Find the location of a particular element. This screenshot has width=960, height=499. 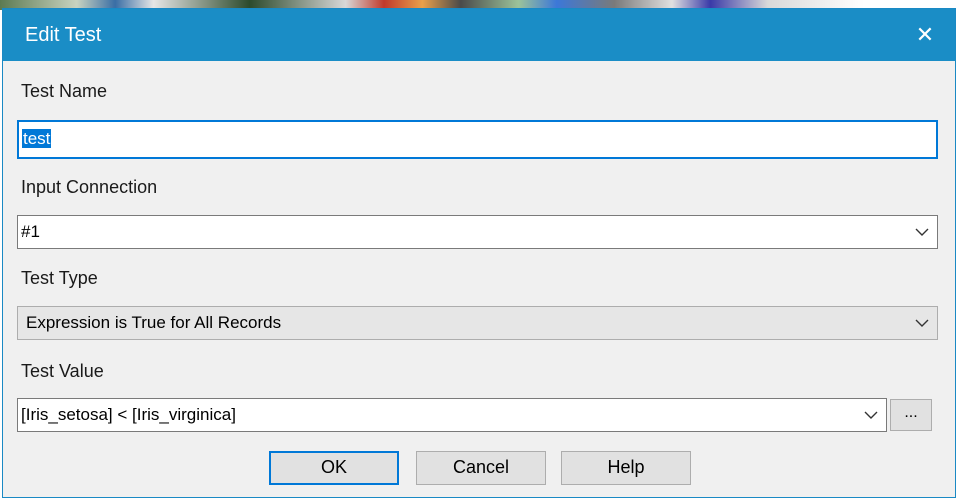

test-value-label: Test Value is located at coordinates (62, 371).